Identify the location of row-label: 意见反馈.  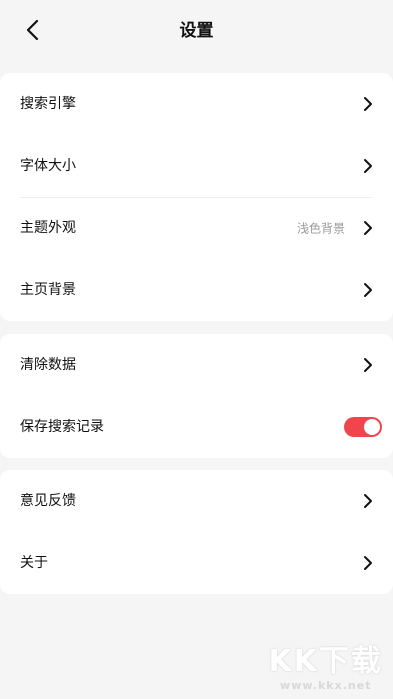
(48, 501).